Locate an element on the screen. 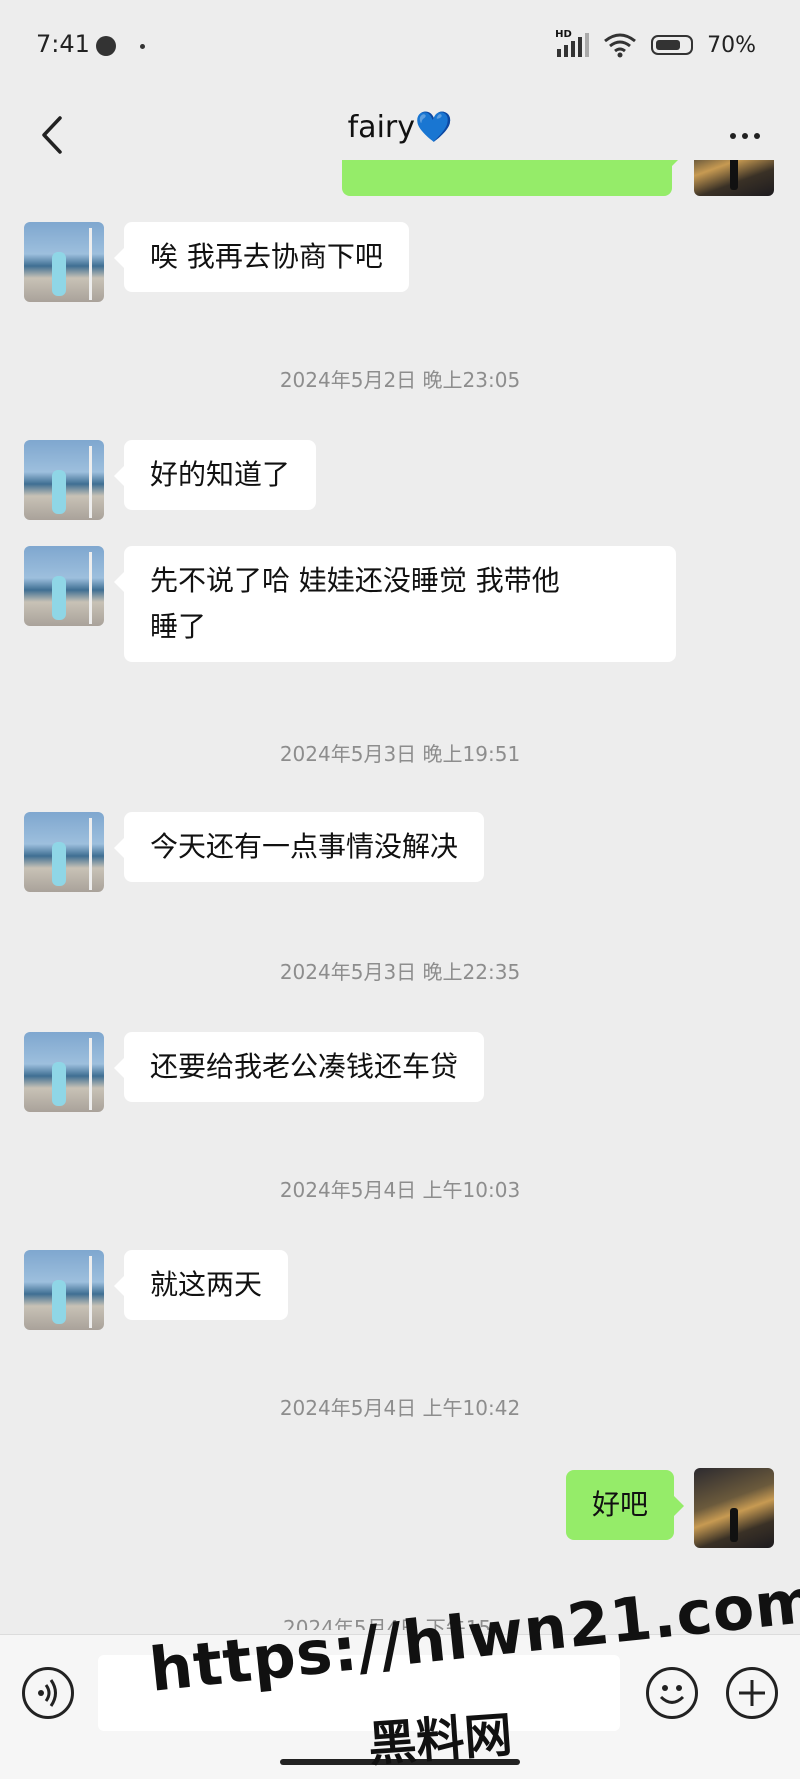 This screenshot has width=800, height=1779. message-text-line: 睡了 is located at coordinates (178, 626).